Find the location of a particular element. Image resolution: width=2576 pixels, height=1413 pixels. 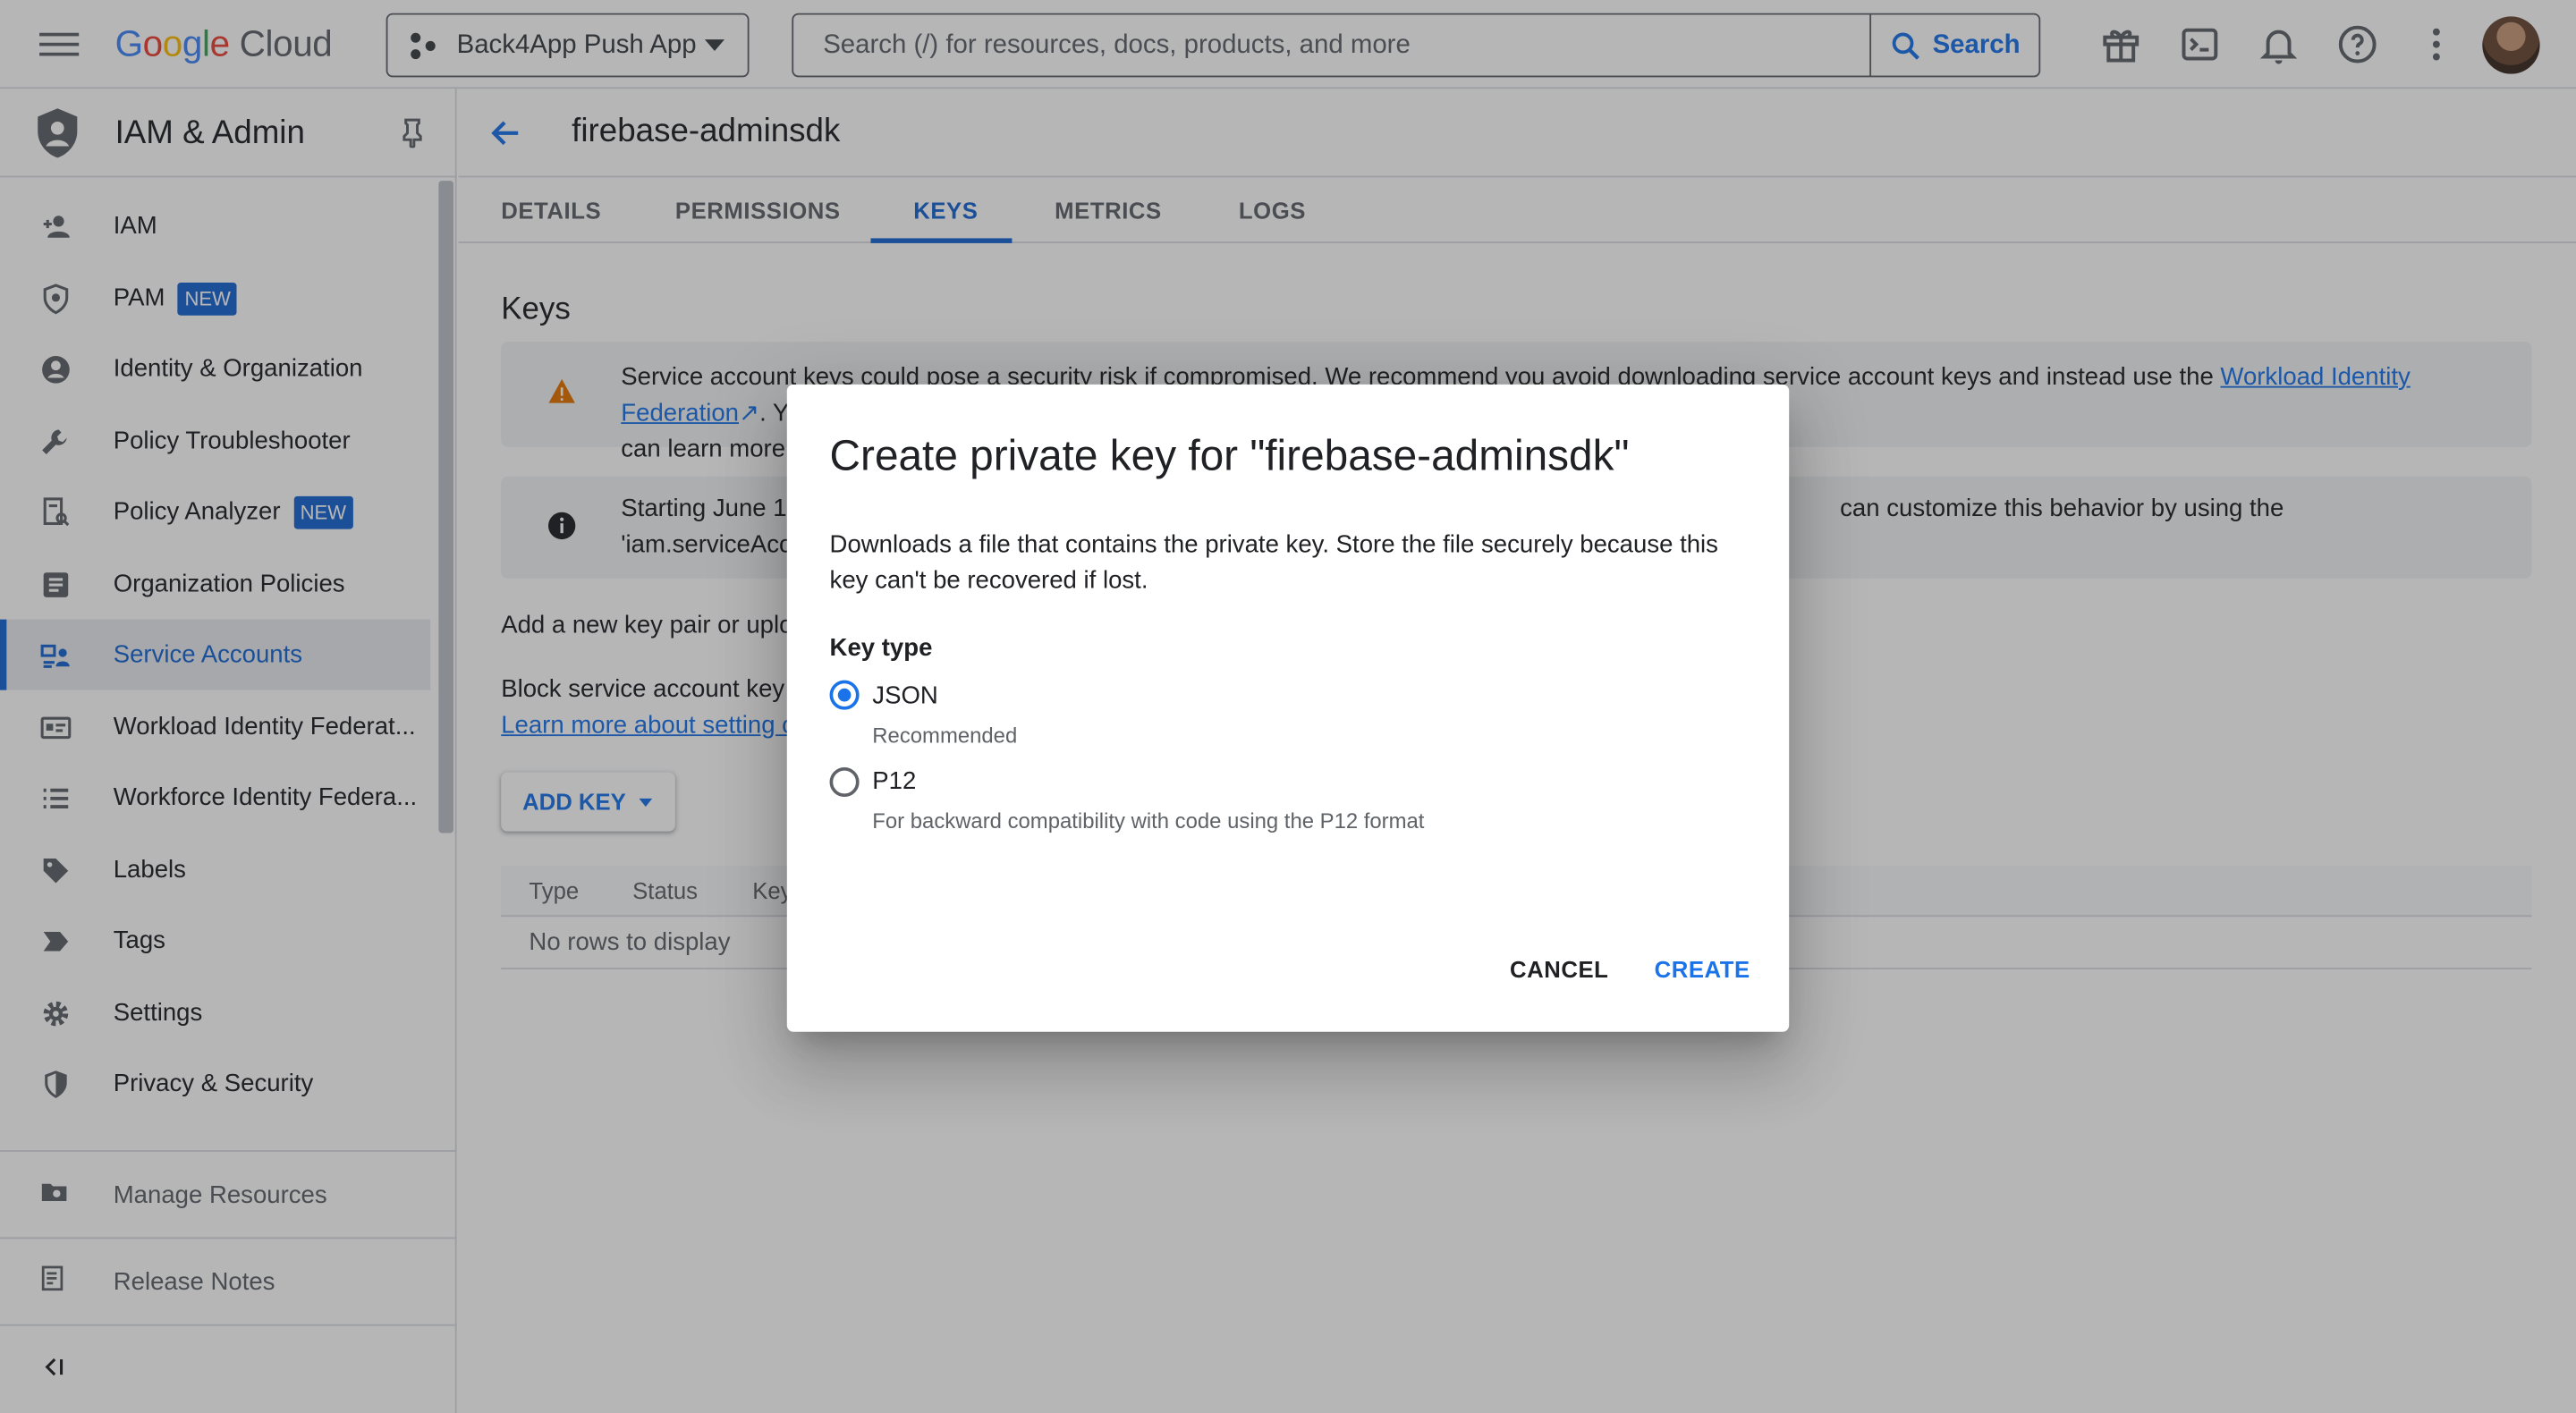

json-radio is located at coordinates (844, 695).